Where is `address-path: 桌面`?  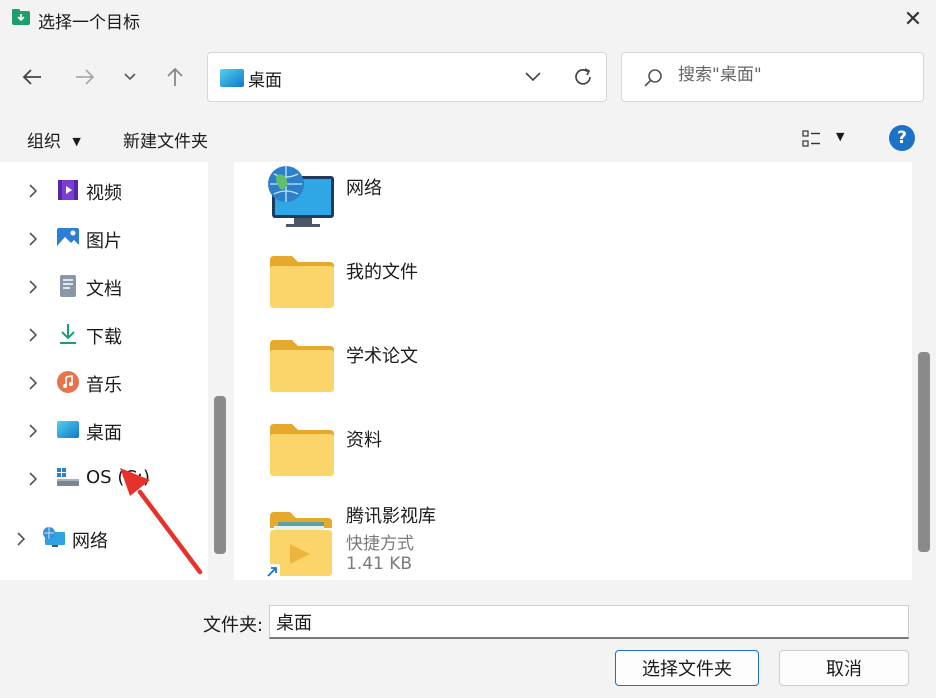 address-path: 桌面 is located at coordinates (265, 81).